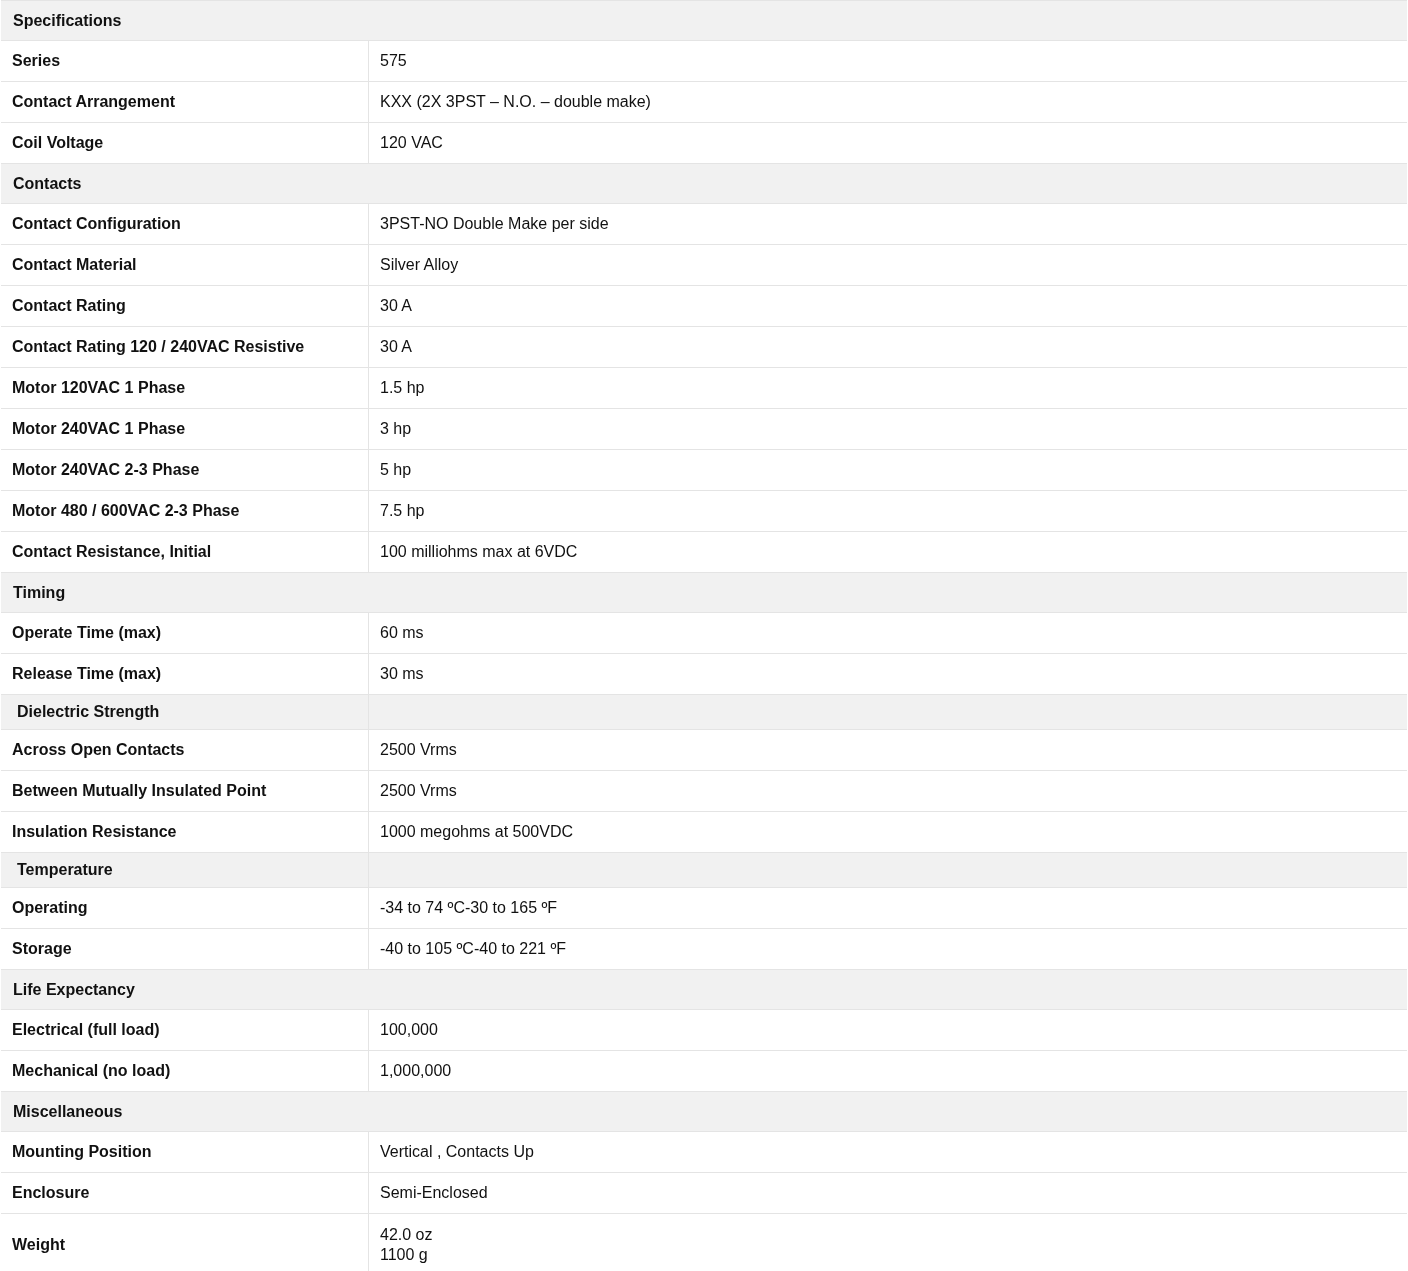 The height and width of the screenshot is (1271, 1408). Describe the element at coordinates (185, 347) in the screenshot. I see `table-cell: Contact Rating 120 / 240VAC Resistive` at that location.